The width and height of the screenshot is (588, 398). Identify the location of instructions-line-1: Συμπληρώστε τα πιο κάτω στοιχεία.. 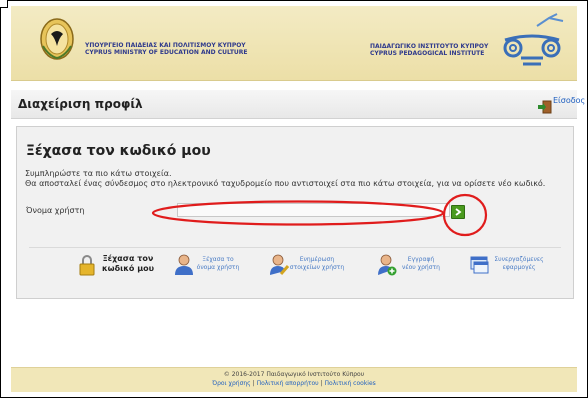
(98, 173).